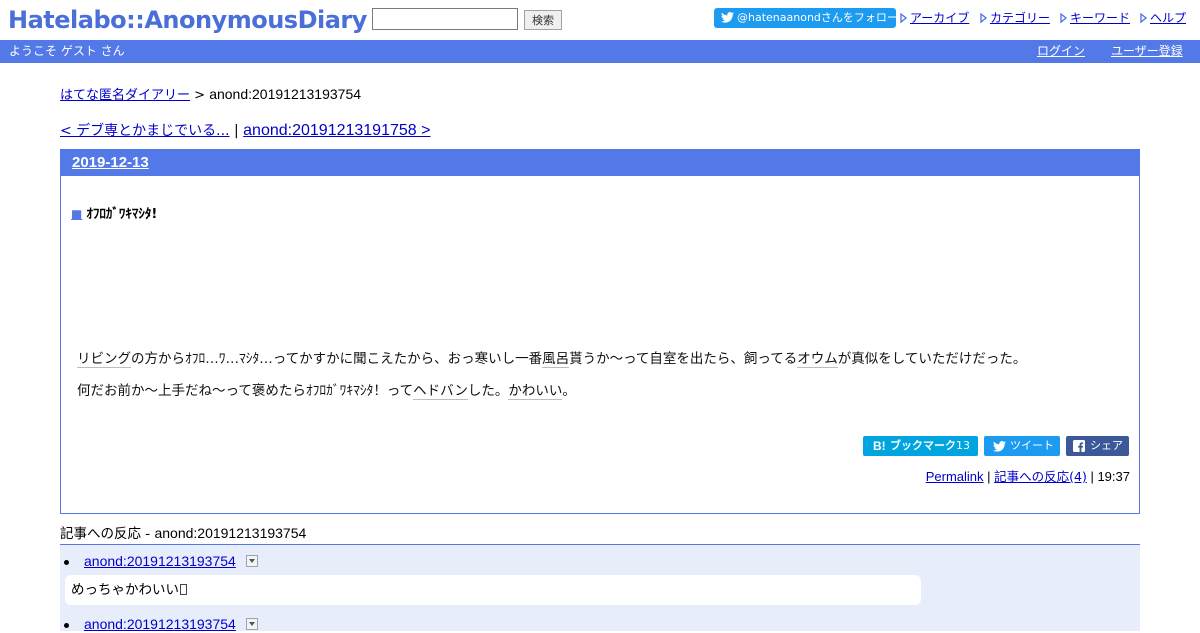 The image size is (1200, 633). I want to click on entry-permalink-square: ■, so click(76, 214).